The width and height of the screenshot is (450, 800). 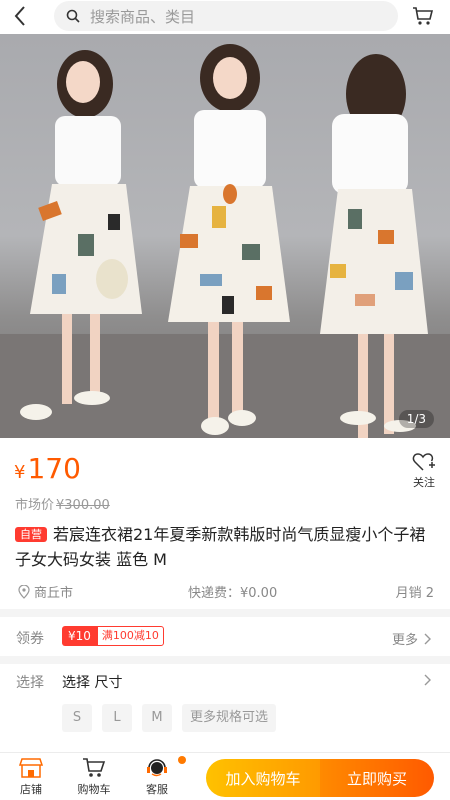 I want to click on coupon-label: 领券, so click(x=30, y=639).